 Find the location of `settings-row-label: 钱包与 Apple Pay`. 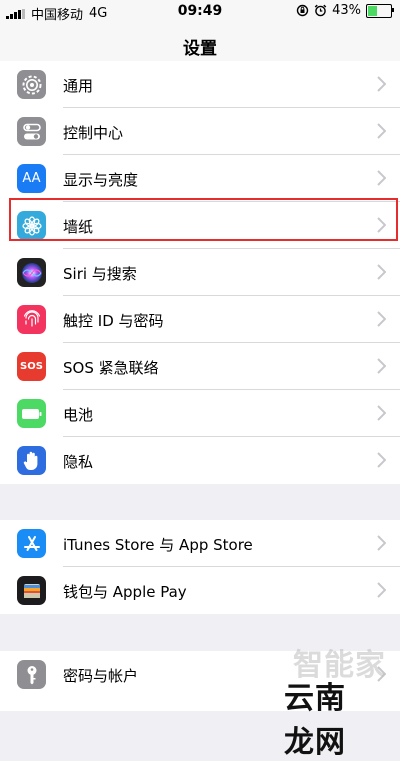

settings-row-label: 钱包与 Apple Pay is located at coordinates (125, 592).